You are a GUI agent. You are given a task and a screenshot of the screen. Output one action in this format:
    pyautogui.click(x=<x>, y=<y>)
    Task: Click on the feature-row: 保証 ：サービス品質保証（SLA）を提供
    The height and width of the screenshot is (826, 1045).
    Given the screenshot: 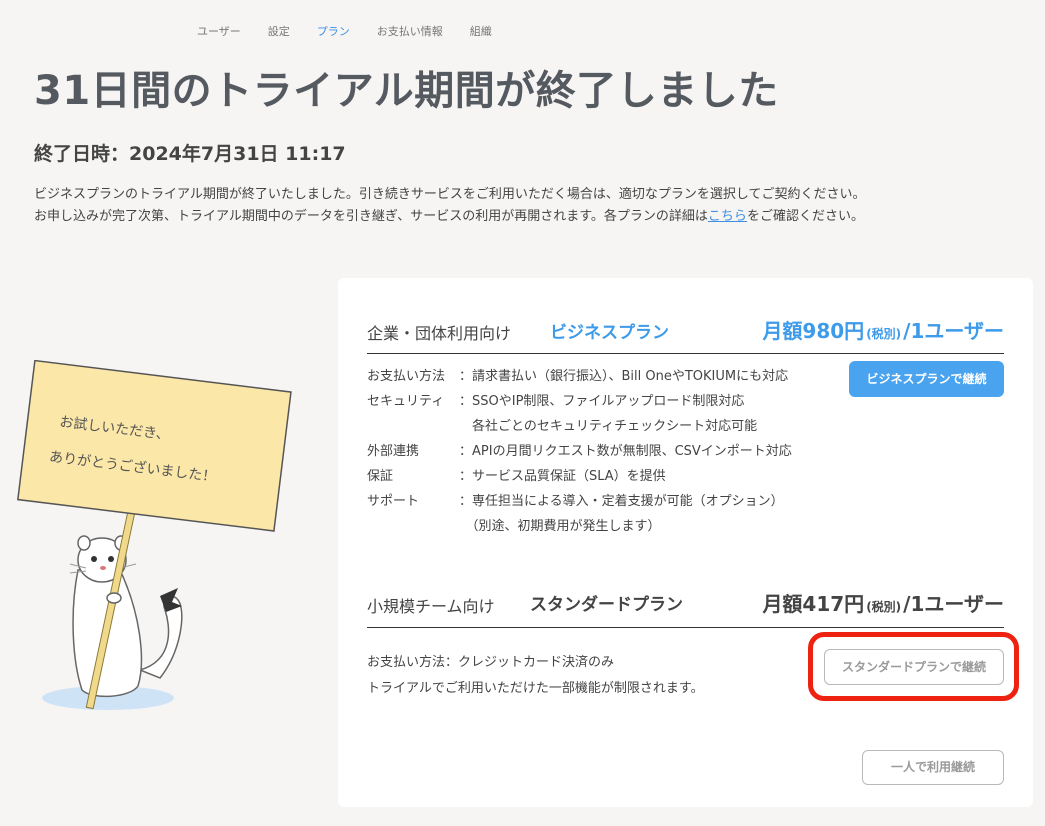 What is the action you would take?
    pyautogui.click(x=579, y=476)
    